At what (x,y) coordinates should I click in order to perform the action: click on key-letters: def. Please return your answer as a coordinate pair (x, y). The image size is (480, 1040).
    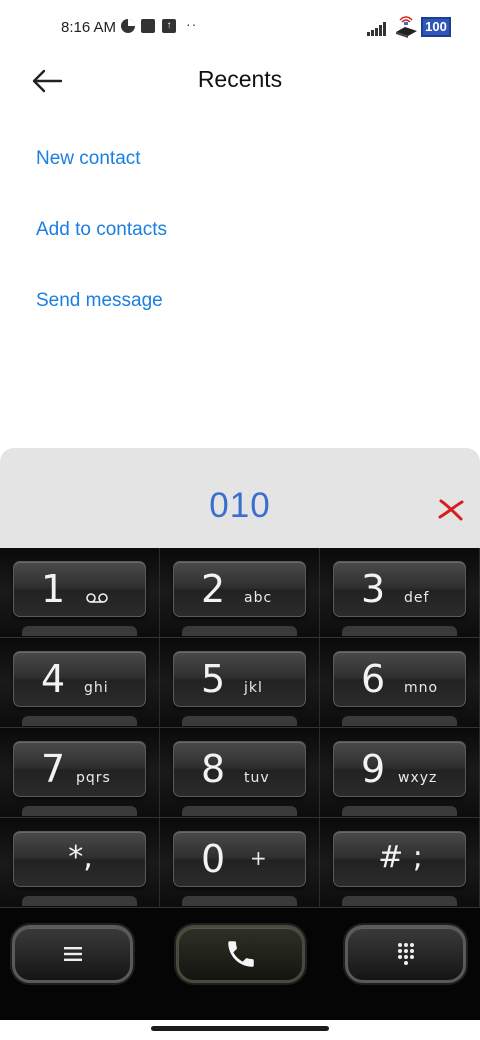
    Looking at the image, I should click on (417, 598).